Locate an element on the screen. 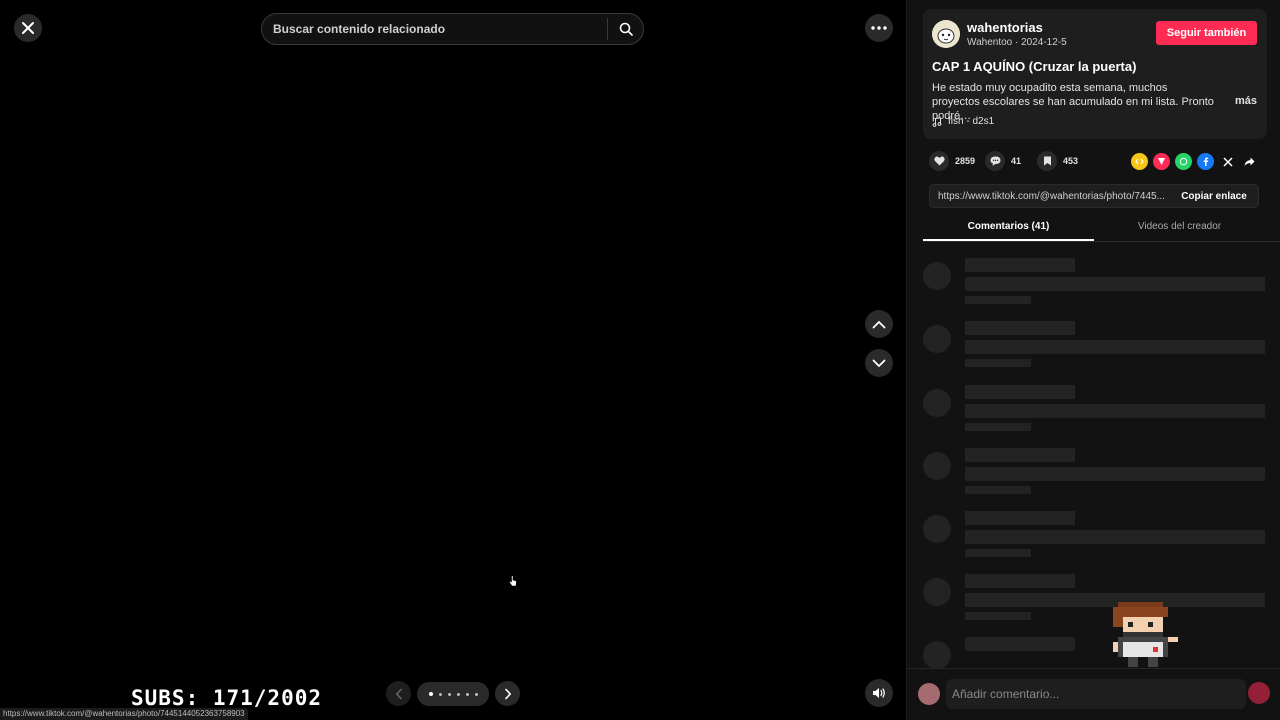  comment-button is located at coordinates (995, 161).